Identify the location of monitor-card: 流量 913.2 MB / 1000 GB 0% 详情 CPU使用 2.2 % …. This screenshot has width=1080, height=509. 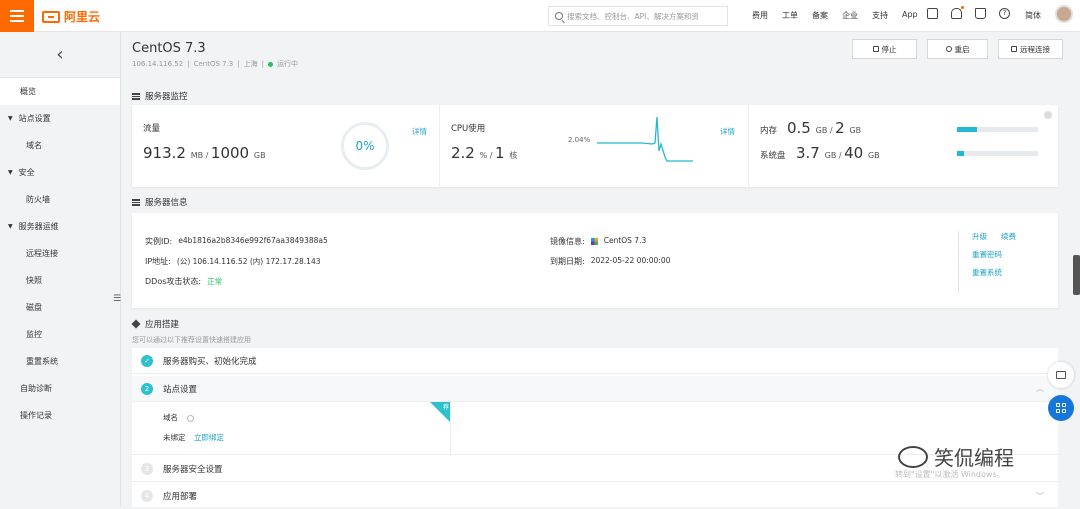
(595, 146).